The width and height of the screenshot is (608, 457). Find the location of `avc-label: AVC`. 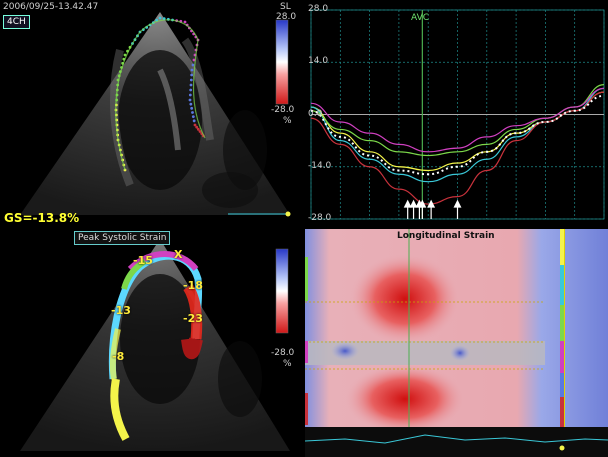

avc-label: AVC is located at coordinates (420, 18).